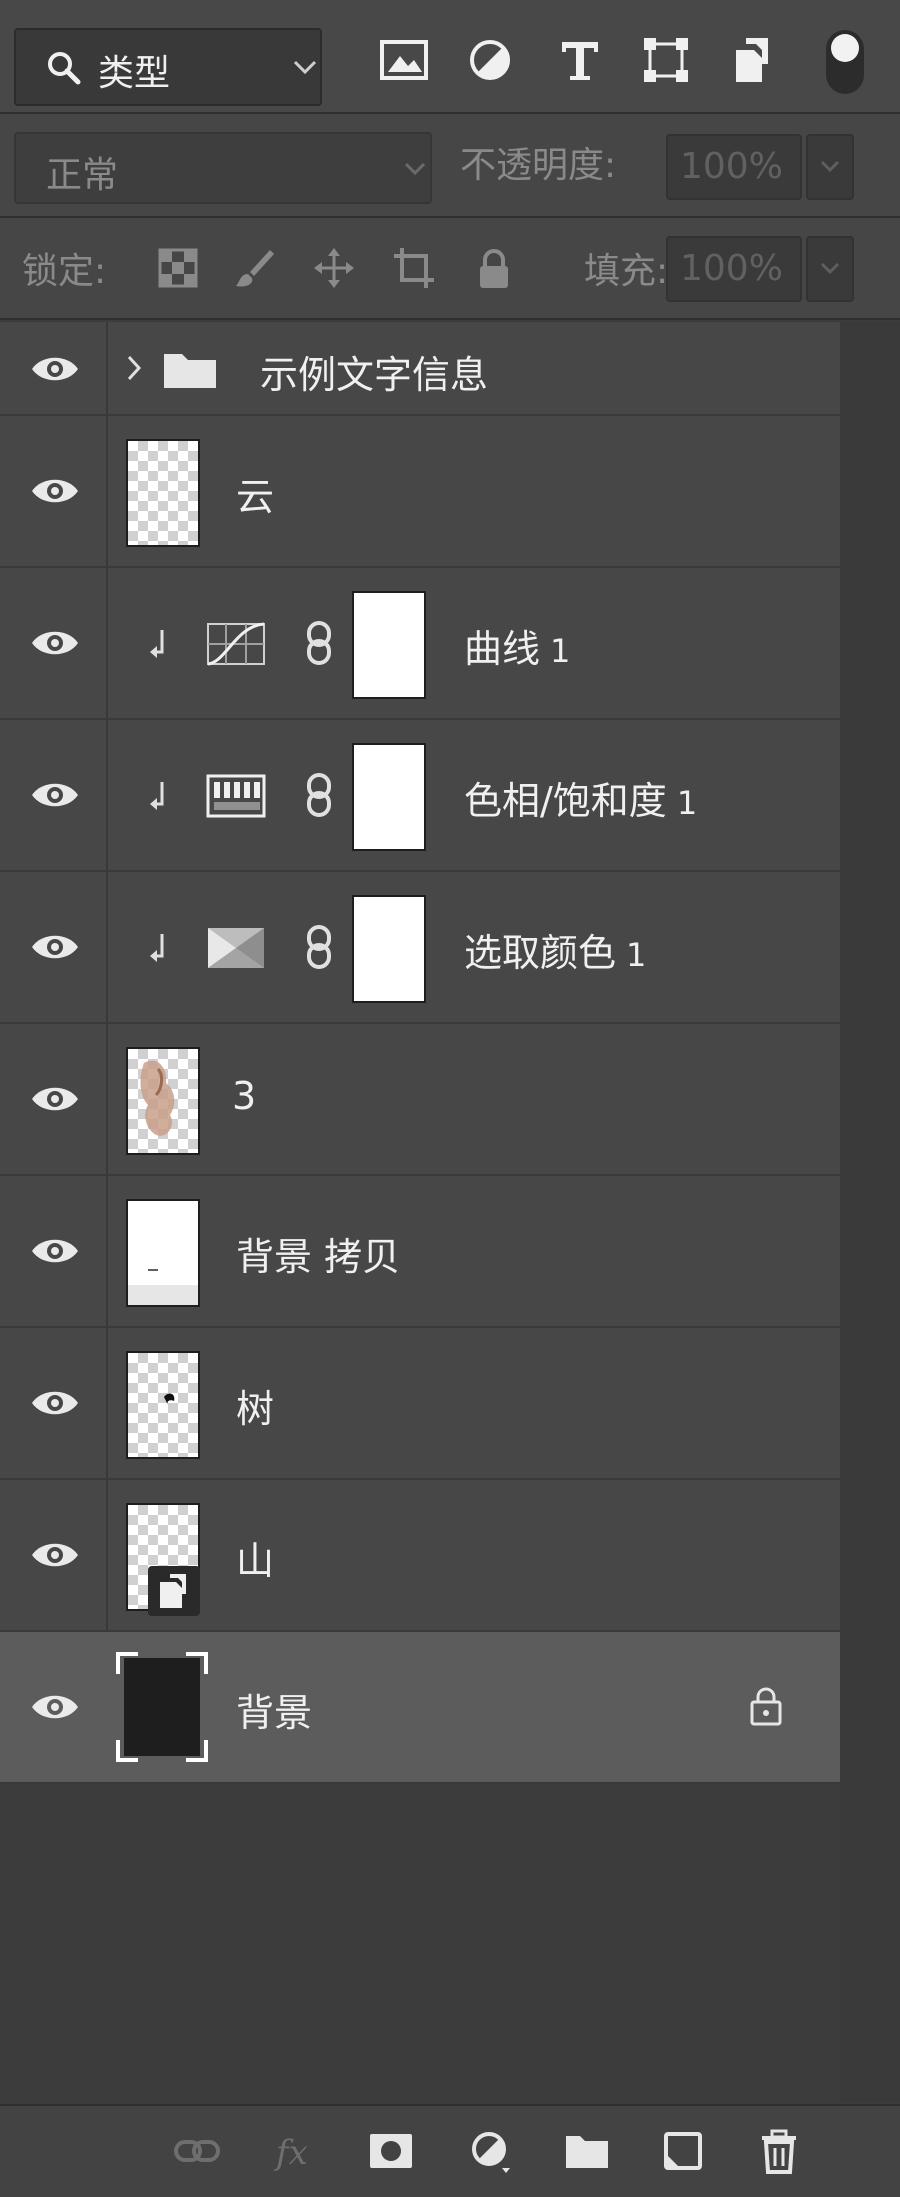 The height and width of the screenshot is (2197, 900). Describe the element at coordinates (404, 60) in the screenshot. I see `image-filter-icon` at that location.